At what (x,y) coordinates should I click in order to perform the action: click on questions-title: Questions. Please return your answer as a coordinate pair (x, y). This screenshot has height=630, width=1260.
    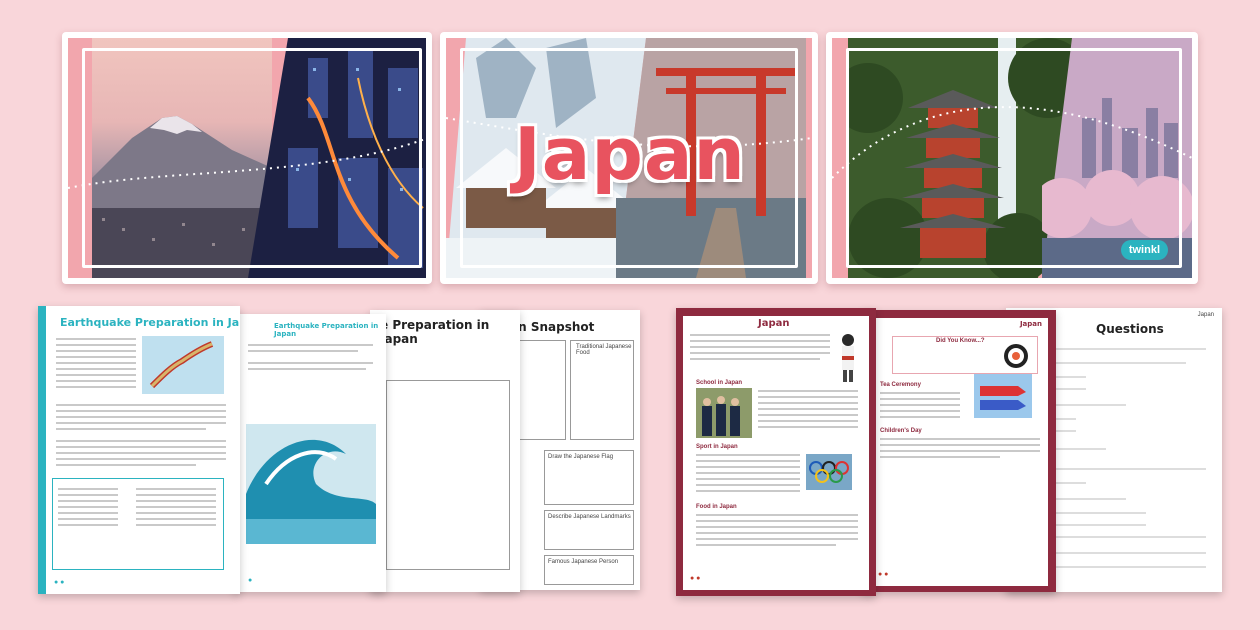
    Looking at the image, I should click on (1130, 329).